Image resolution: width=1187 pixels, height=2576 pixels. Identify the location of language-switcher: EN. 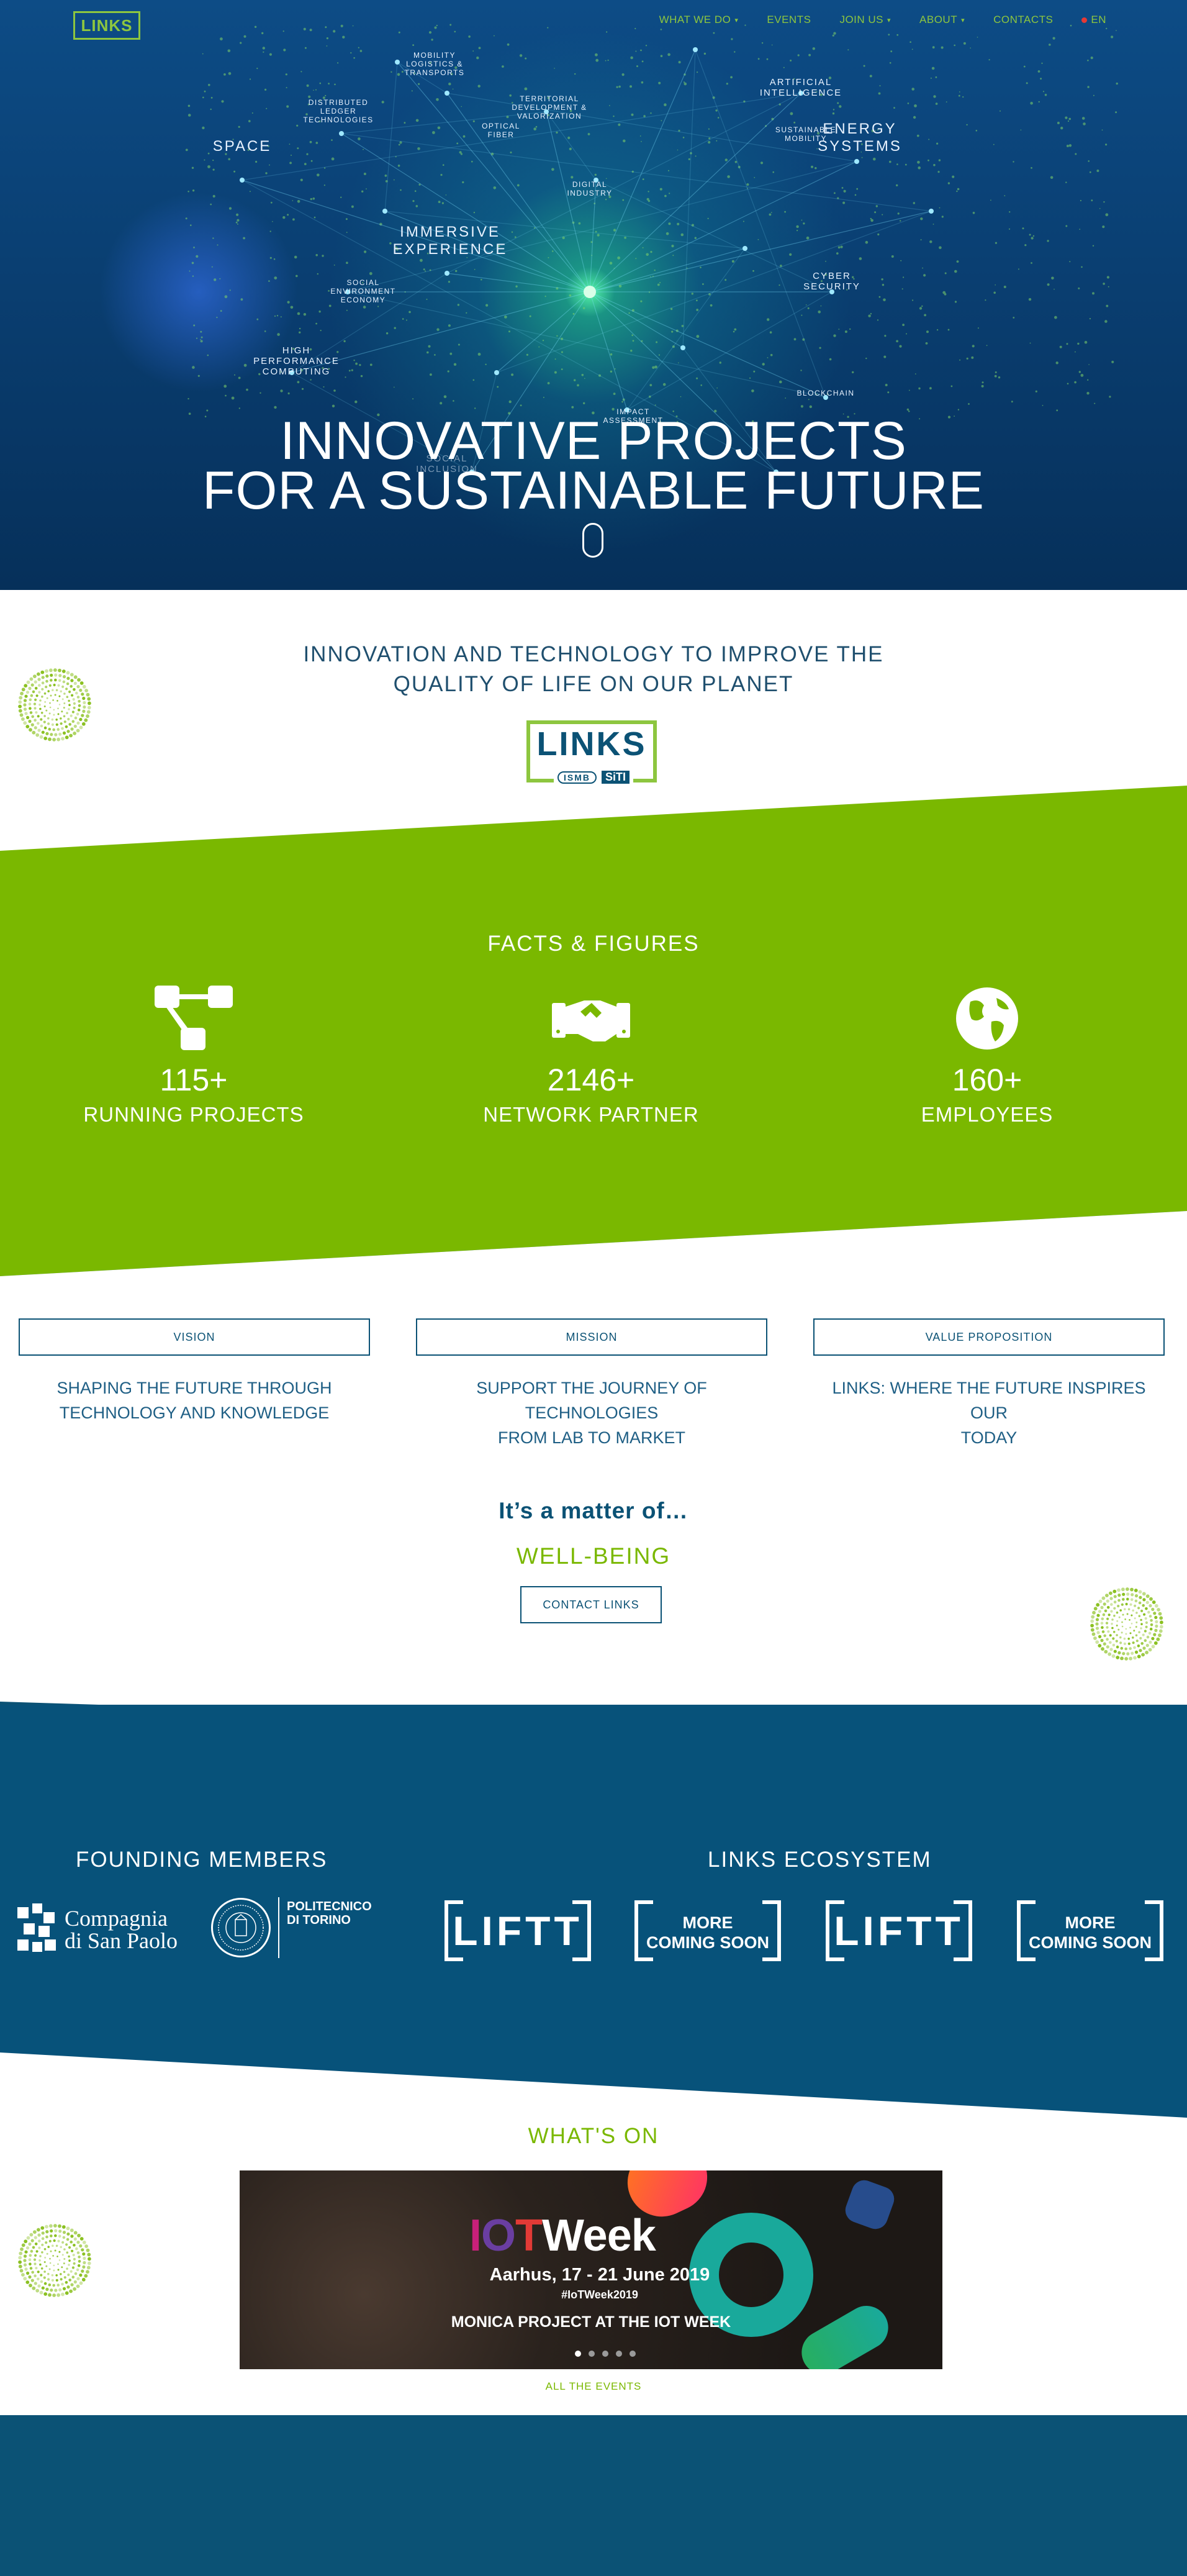
(1094, 20).